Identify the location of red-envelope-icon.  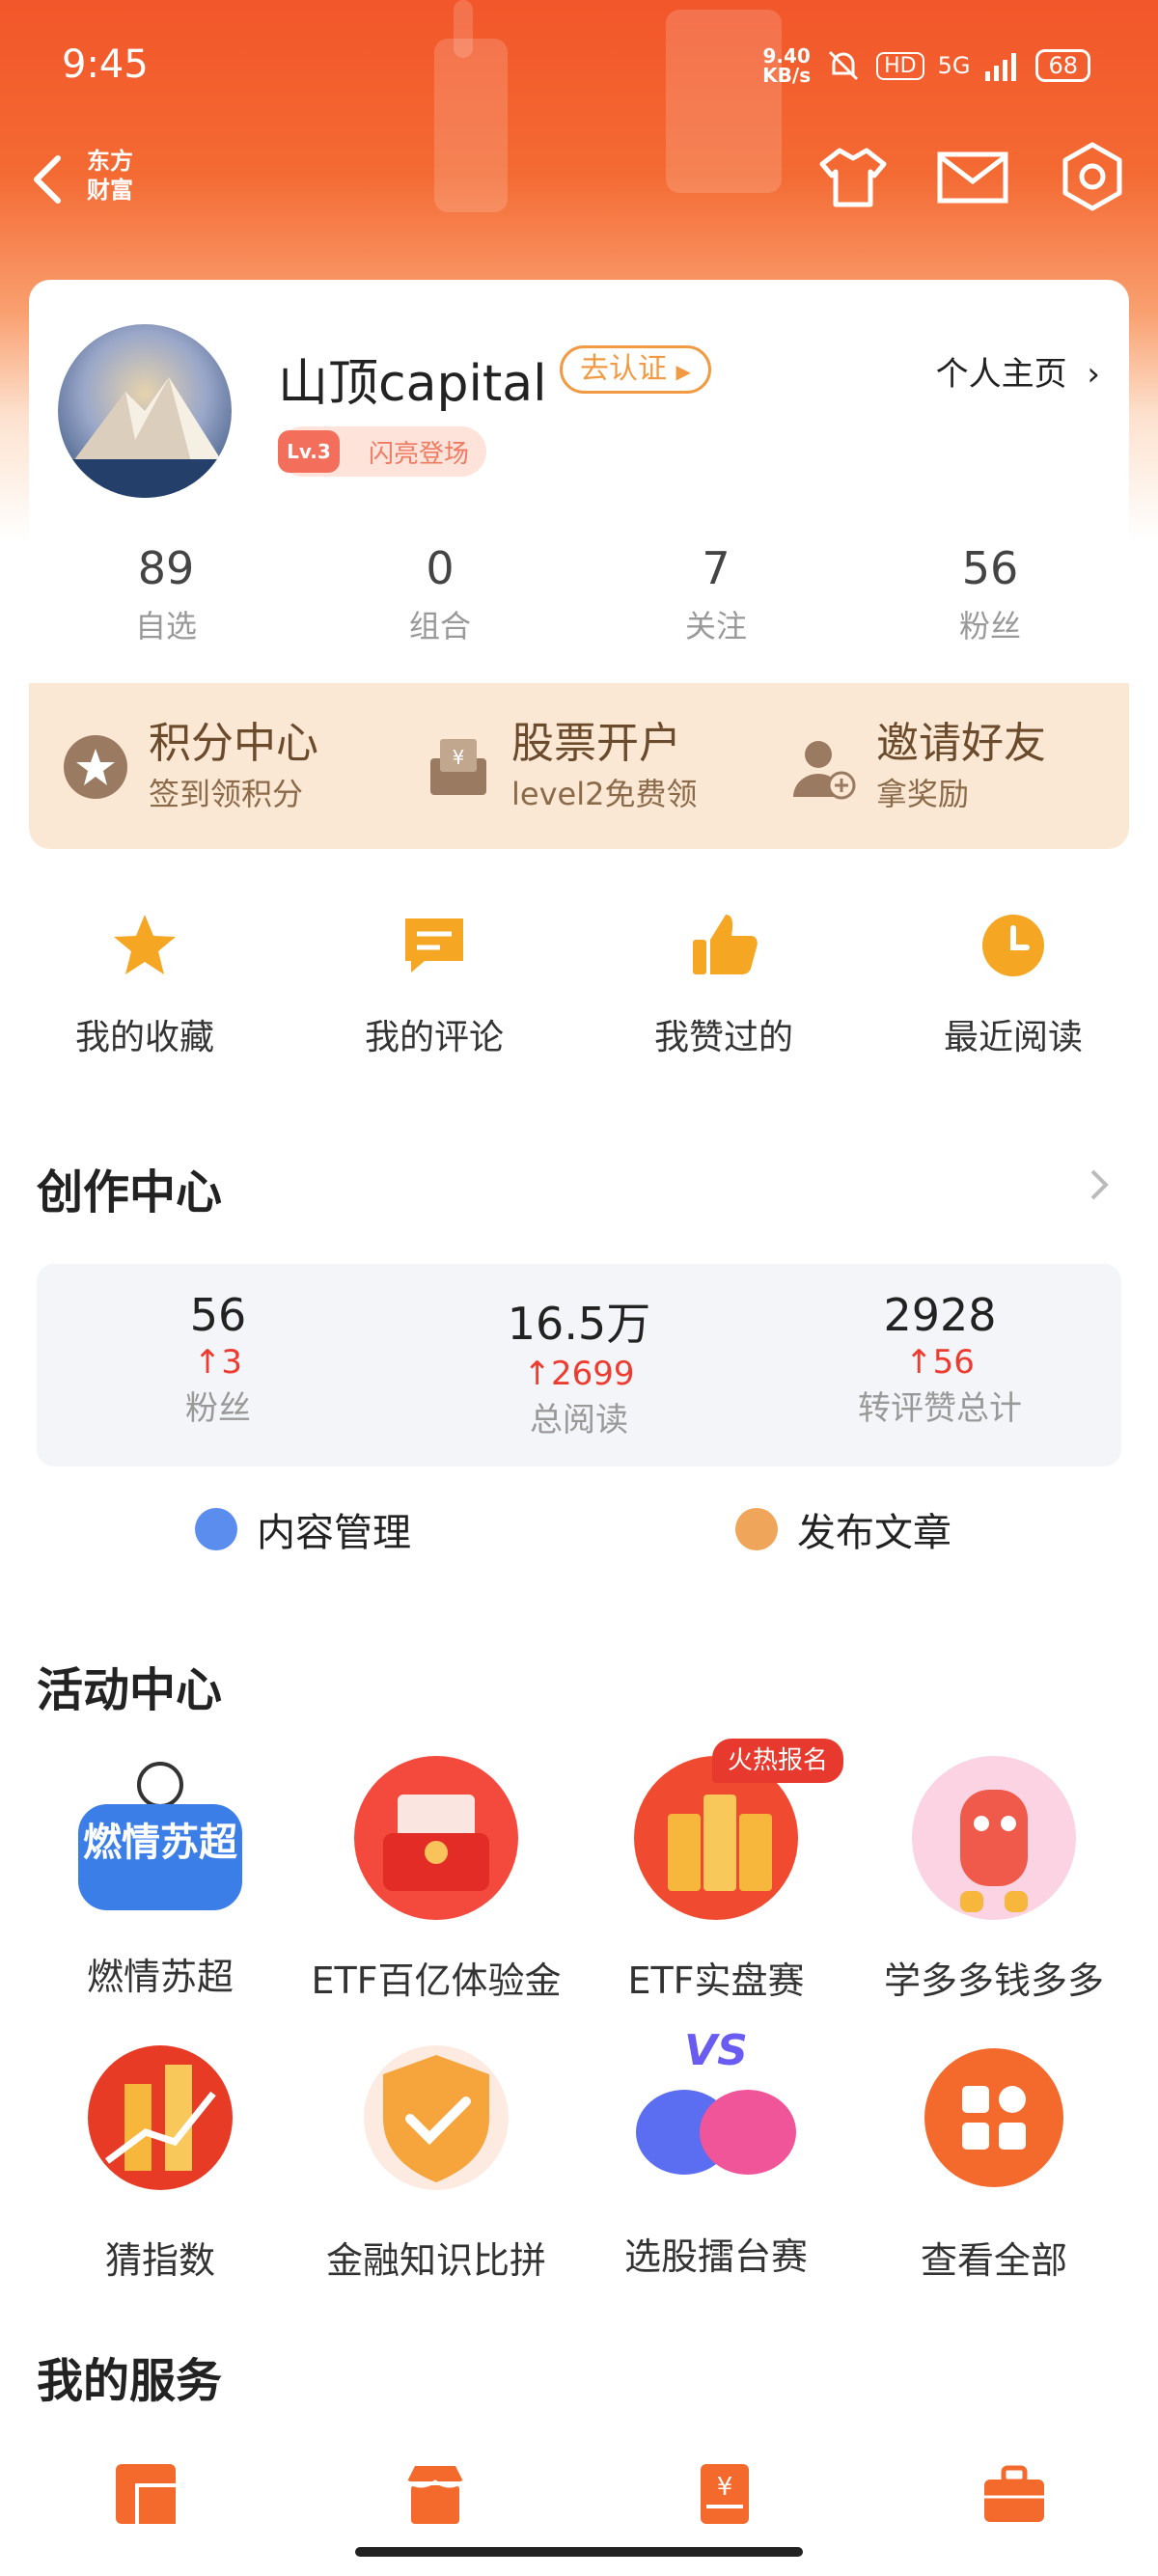
(436, 1838).